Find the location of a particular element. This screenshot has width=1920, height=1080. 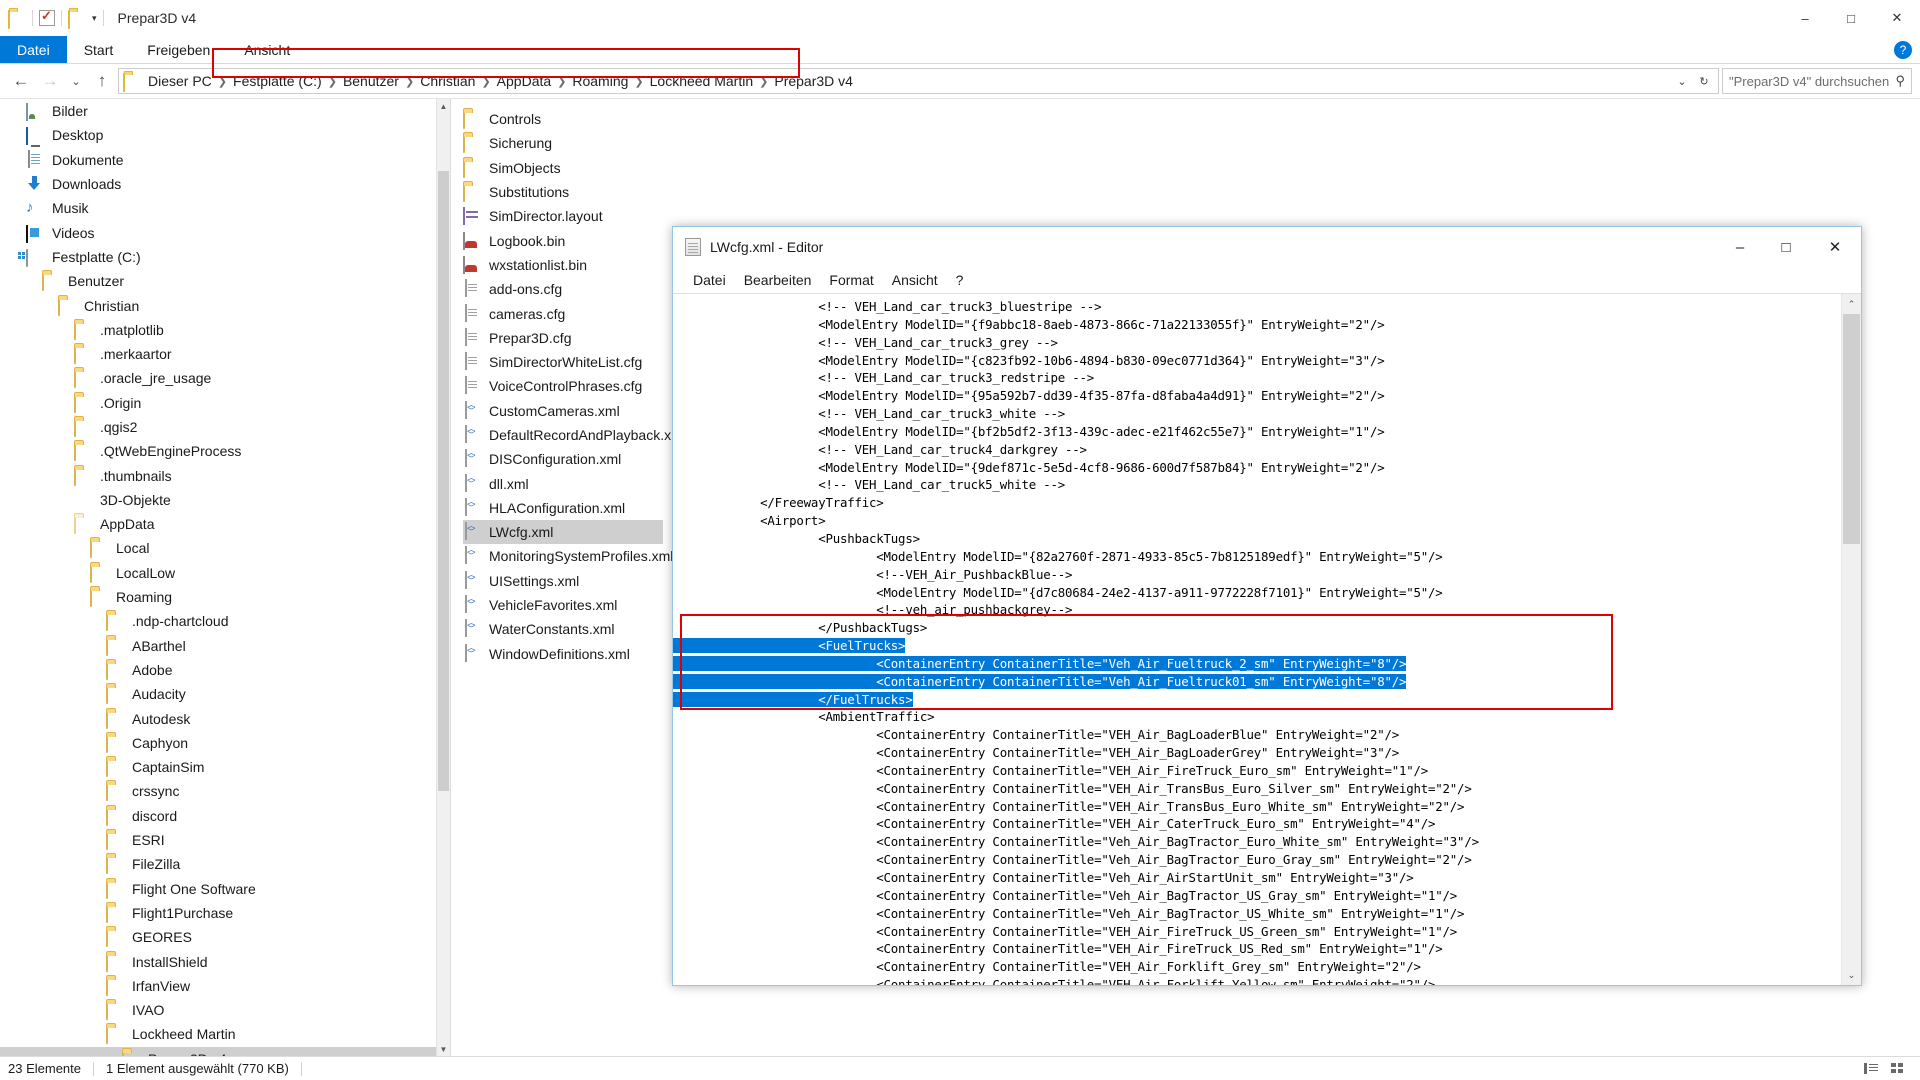

nav-item: Bilder is located at coordinates (218, 111).